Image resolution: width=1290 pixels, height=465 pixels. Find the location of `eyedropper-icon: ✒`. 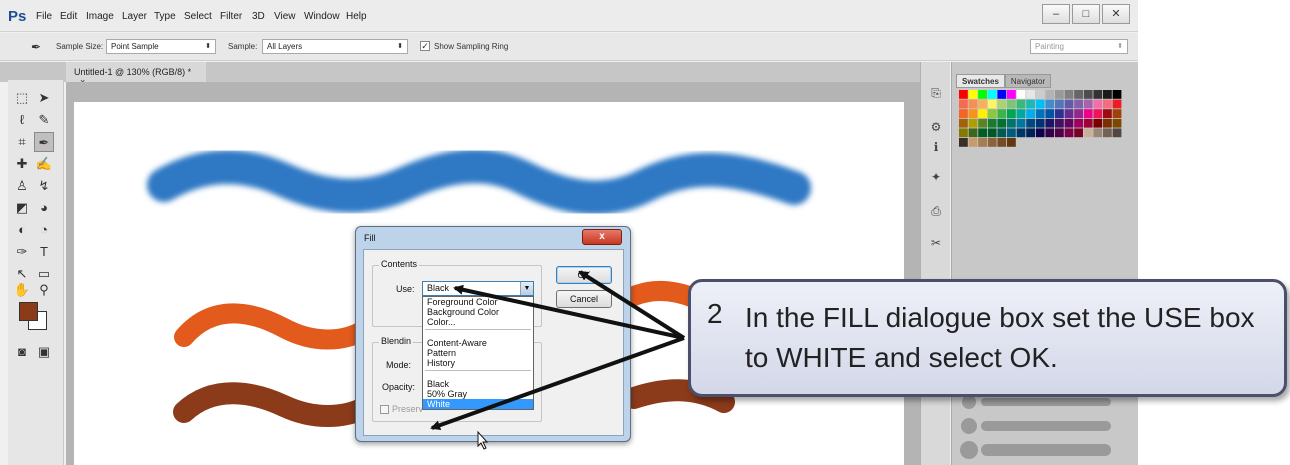

eyedropper-icon: ✒ is located at coordinates (44, 142).